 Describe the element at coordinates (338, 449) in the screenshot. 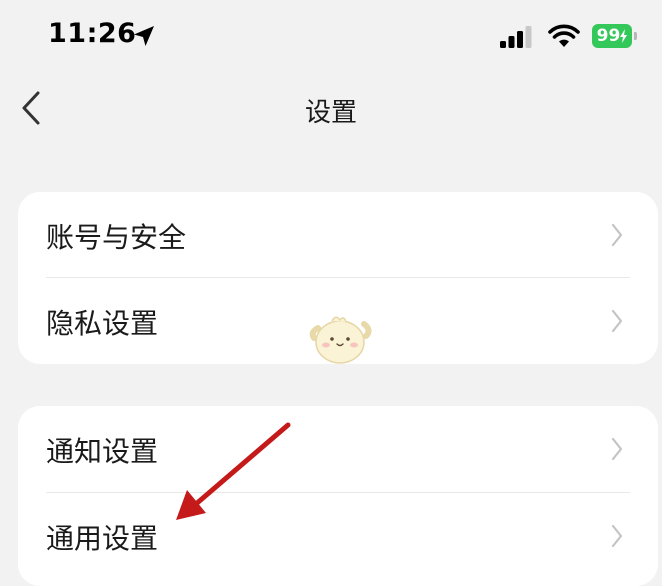

I see `settings-row-notifications: 通知设置` at that location.